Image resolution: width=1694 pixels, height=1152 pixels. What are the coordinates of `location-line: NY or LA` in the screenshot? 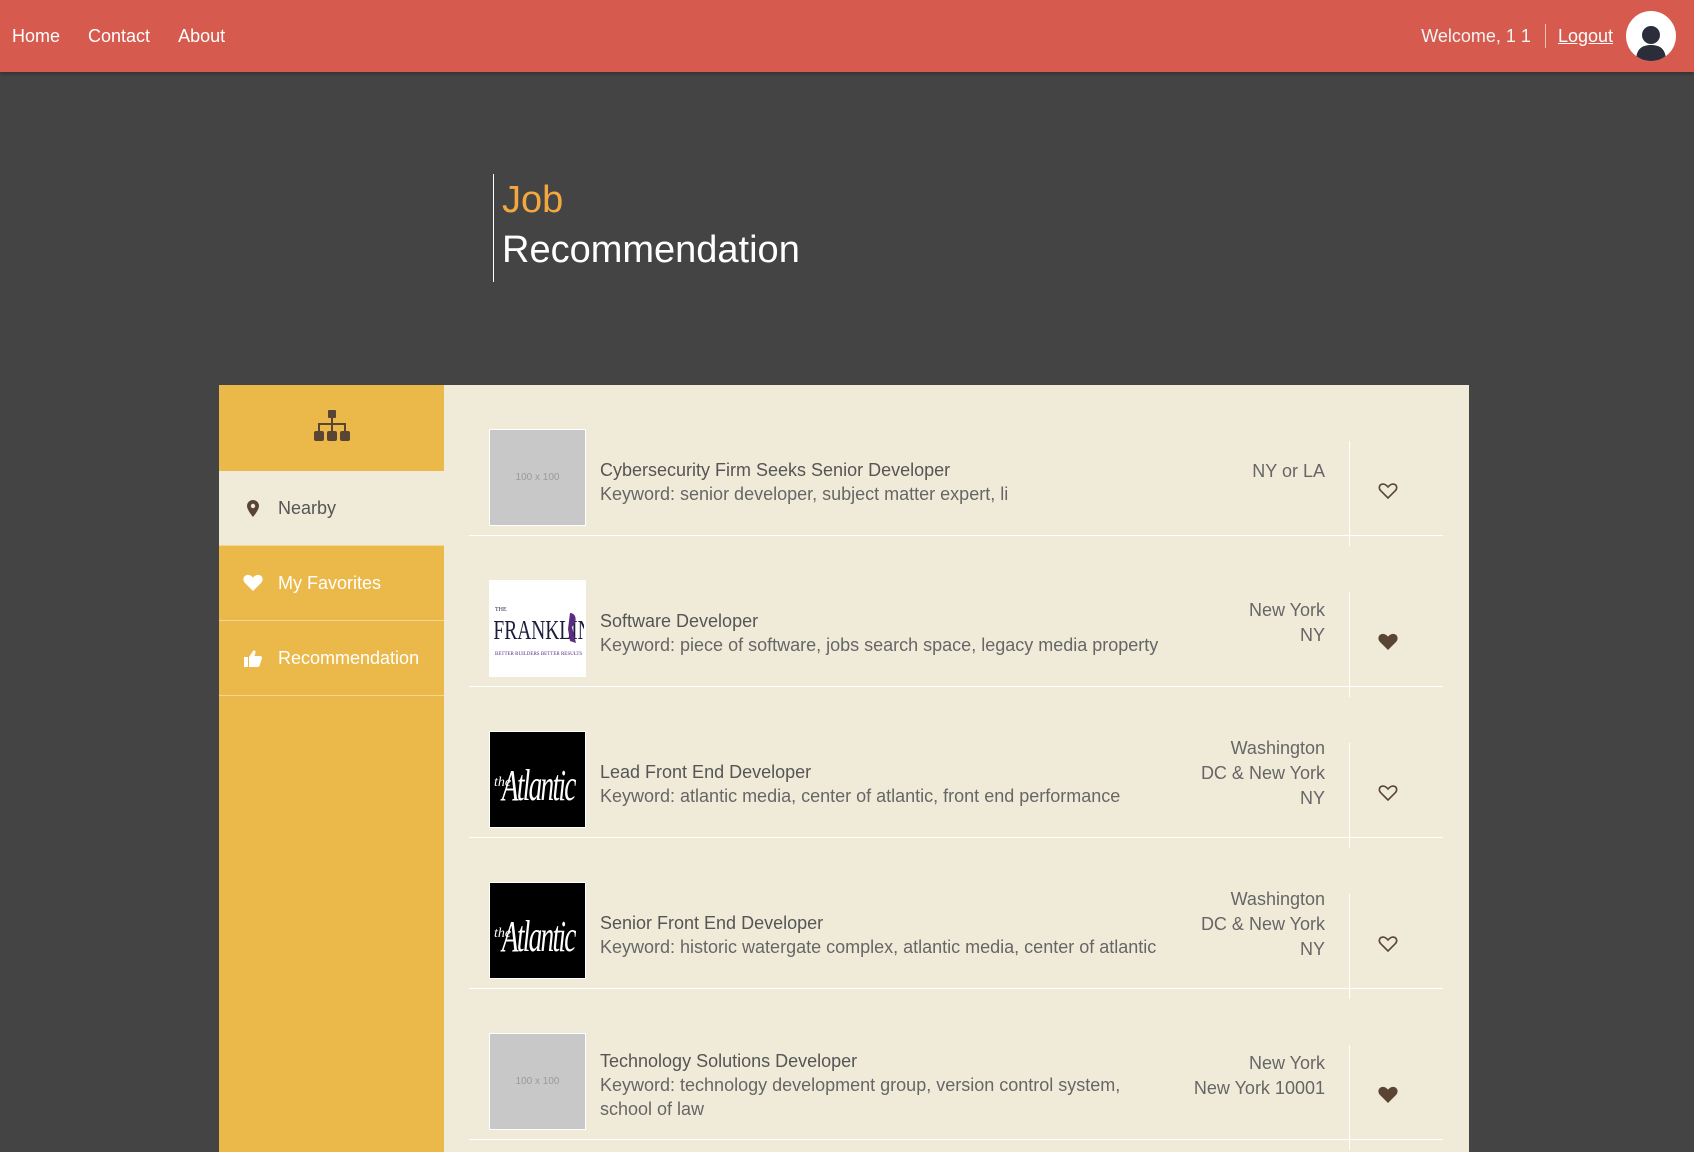 It's located at (1288, 471).